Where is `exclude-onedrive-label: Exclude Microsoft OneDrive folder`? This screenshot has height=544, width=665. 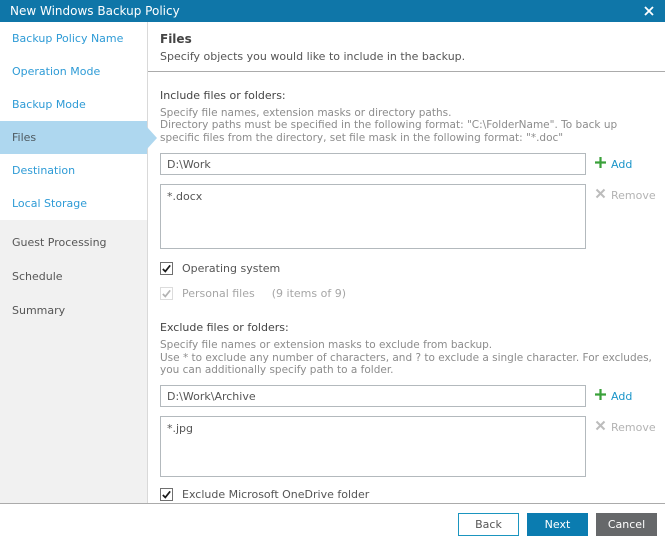 exclude-onedrive-label: Exclude Microsoft OneDrive folder is located at coordinates (276, 495).